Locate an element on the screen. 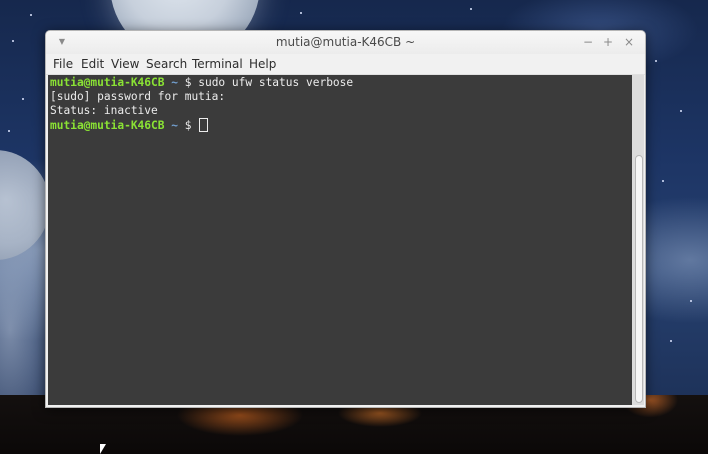 The height and width of the screenshot is (454, 708). menu-view: View is located at coordinates (125, 64).